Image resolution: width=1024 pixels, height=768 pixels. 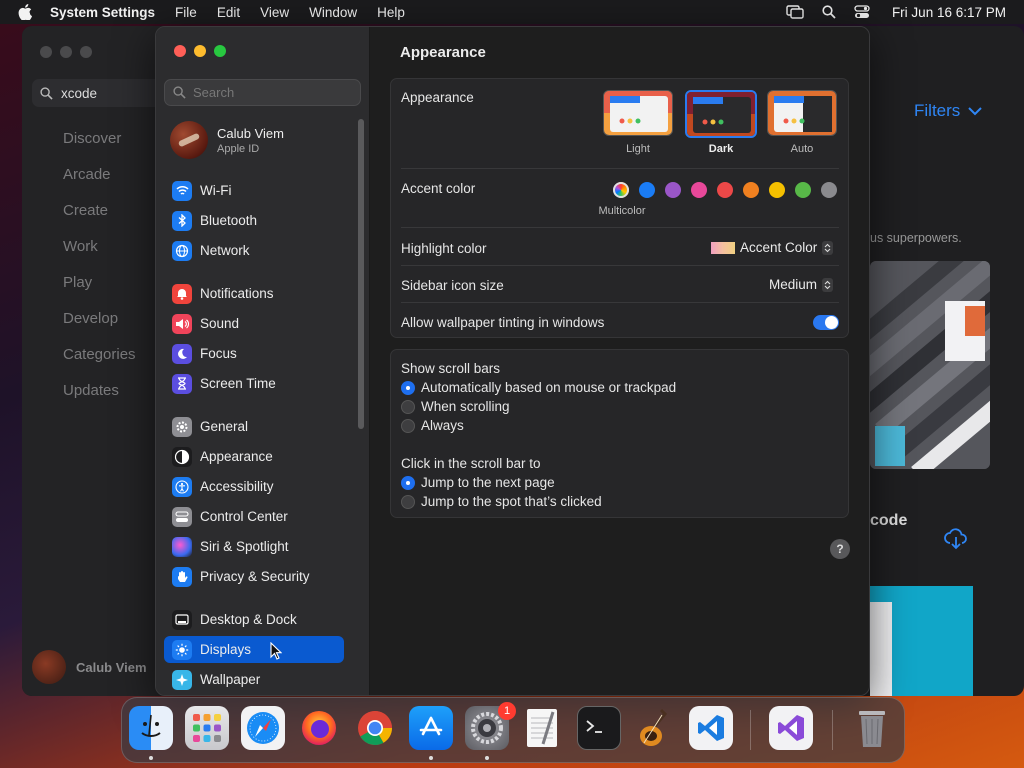 What do you see at coordinates (828, 247) in the screenshot?
I see `updown-chevron-icon` at bounding box center [828, 247].